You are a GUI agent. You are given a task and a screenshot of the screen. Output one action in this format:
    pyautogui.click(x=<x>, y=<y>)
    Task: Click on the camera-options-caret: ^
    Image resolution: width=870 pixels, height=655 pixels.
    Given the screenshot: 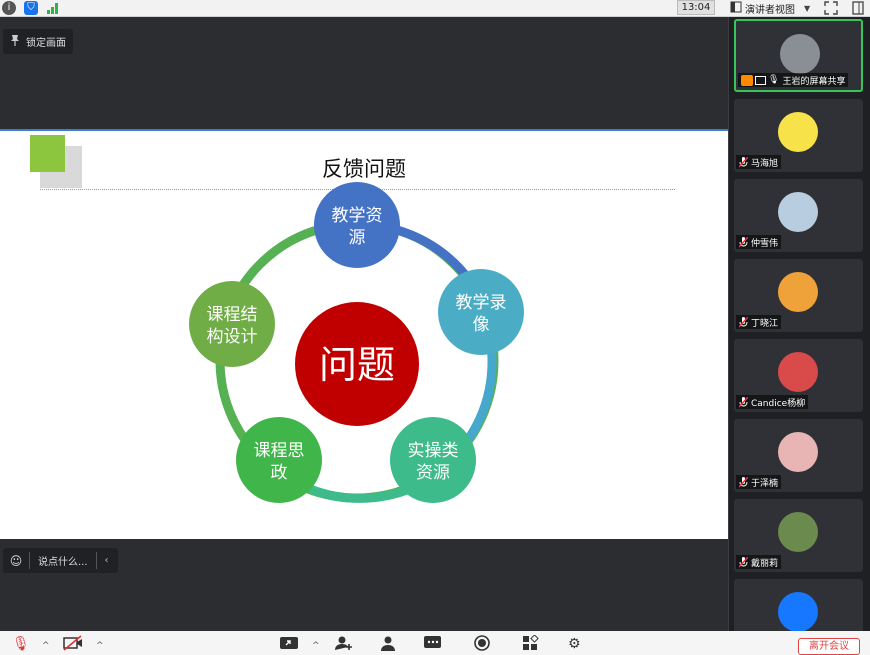 What is the action you would take?
    pyautogui.click(x=100, y=646)
    